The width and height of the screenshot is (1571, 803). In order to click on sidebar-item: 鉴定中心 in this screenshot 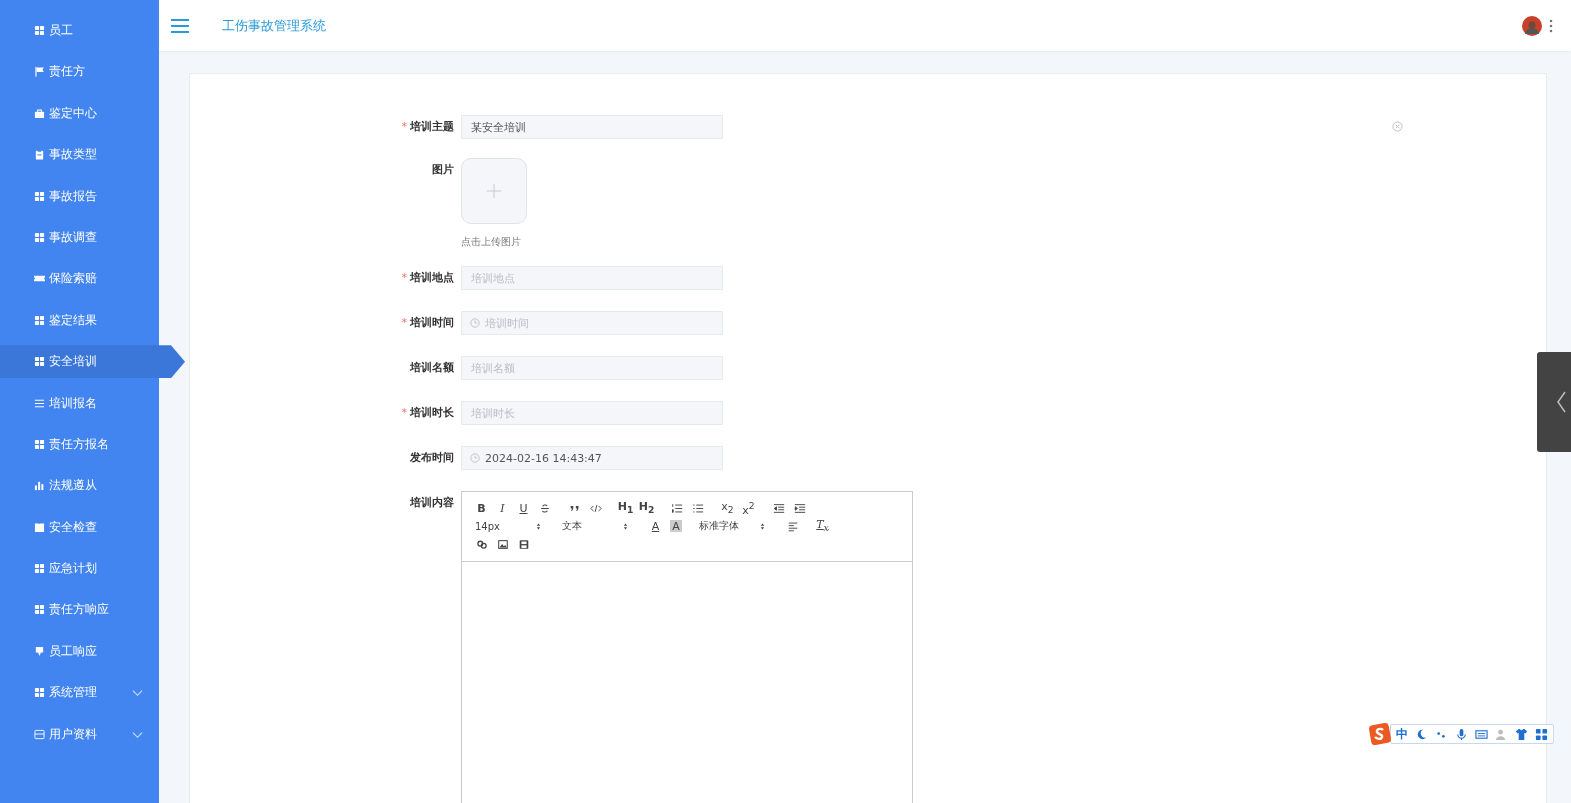, I will do `click(79, 113)`.